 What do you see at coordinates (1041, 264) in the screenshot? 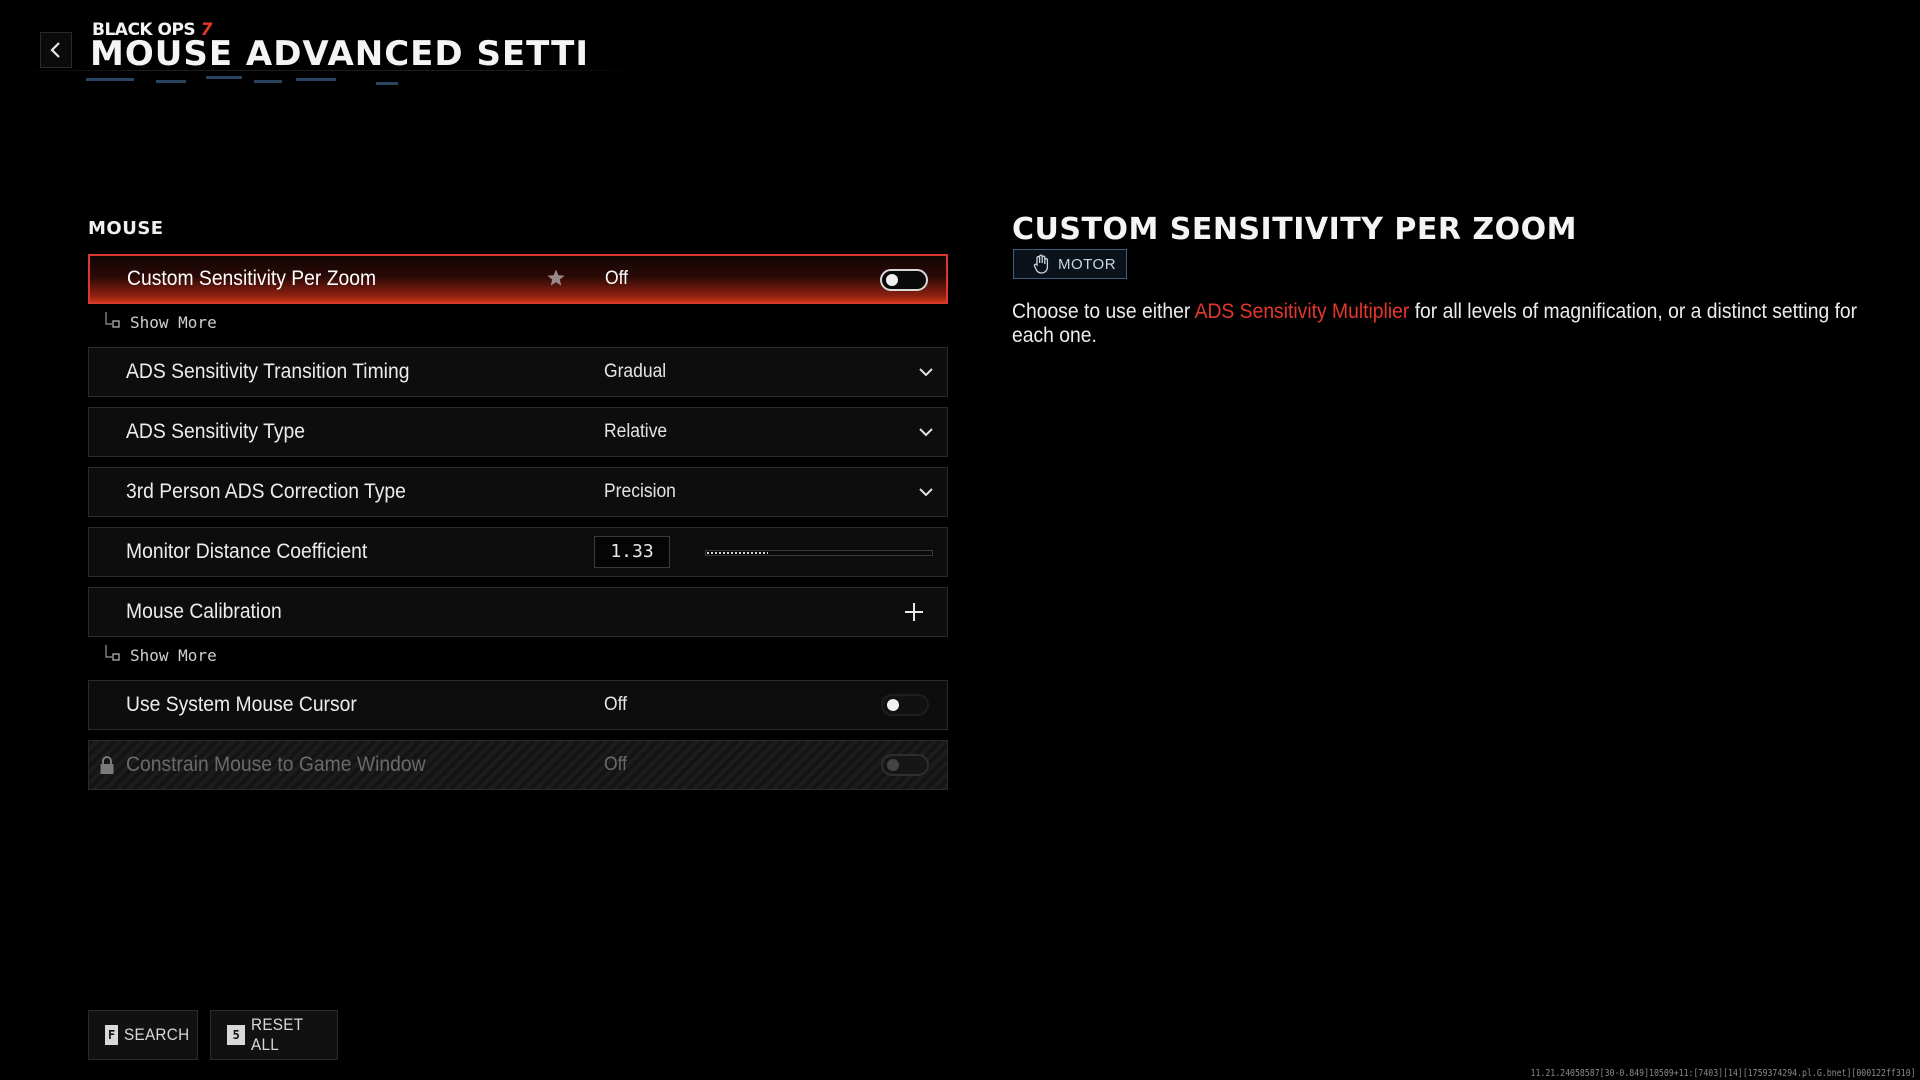
I see `hand-icon` at bounding box center [1041, 264].